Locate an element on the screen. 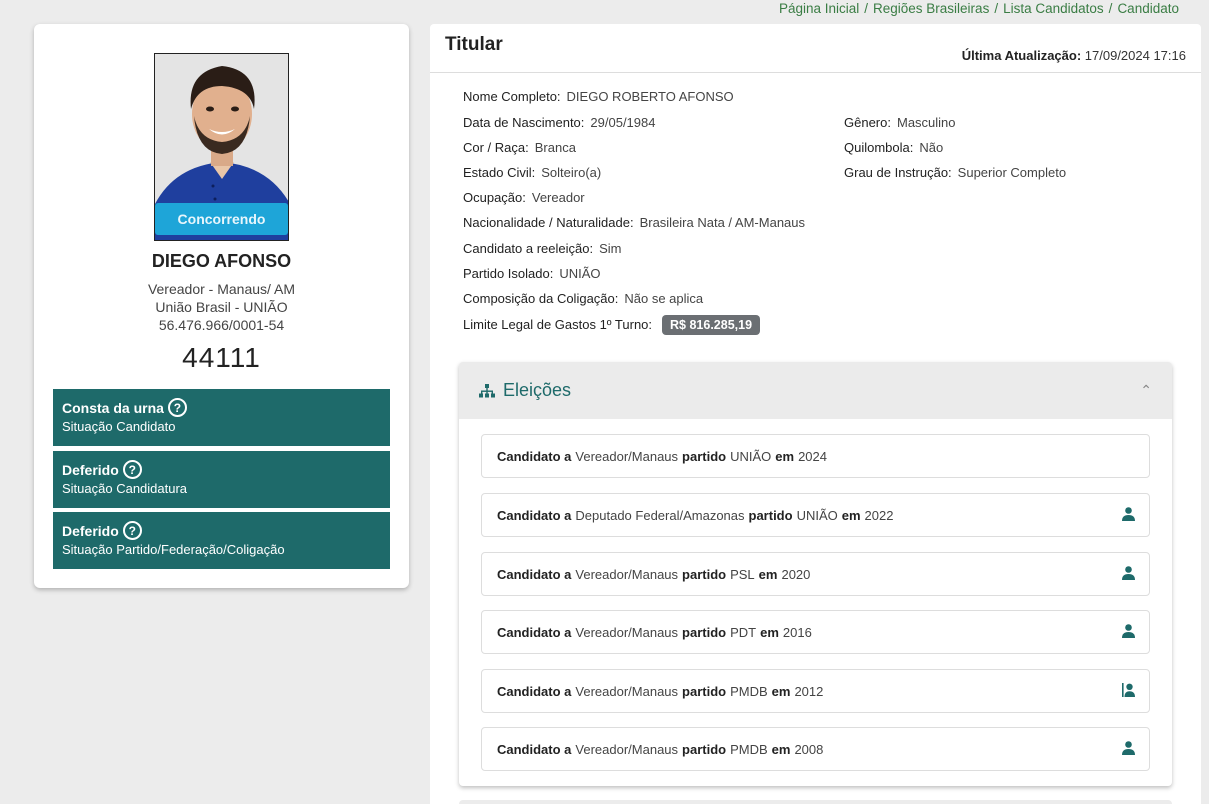 Image resolution: width=1209 pixels, height=804 pixels. candidate-cnpj: 56.476.966/0001-54 is located at coordinates (221, 325).